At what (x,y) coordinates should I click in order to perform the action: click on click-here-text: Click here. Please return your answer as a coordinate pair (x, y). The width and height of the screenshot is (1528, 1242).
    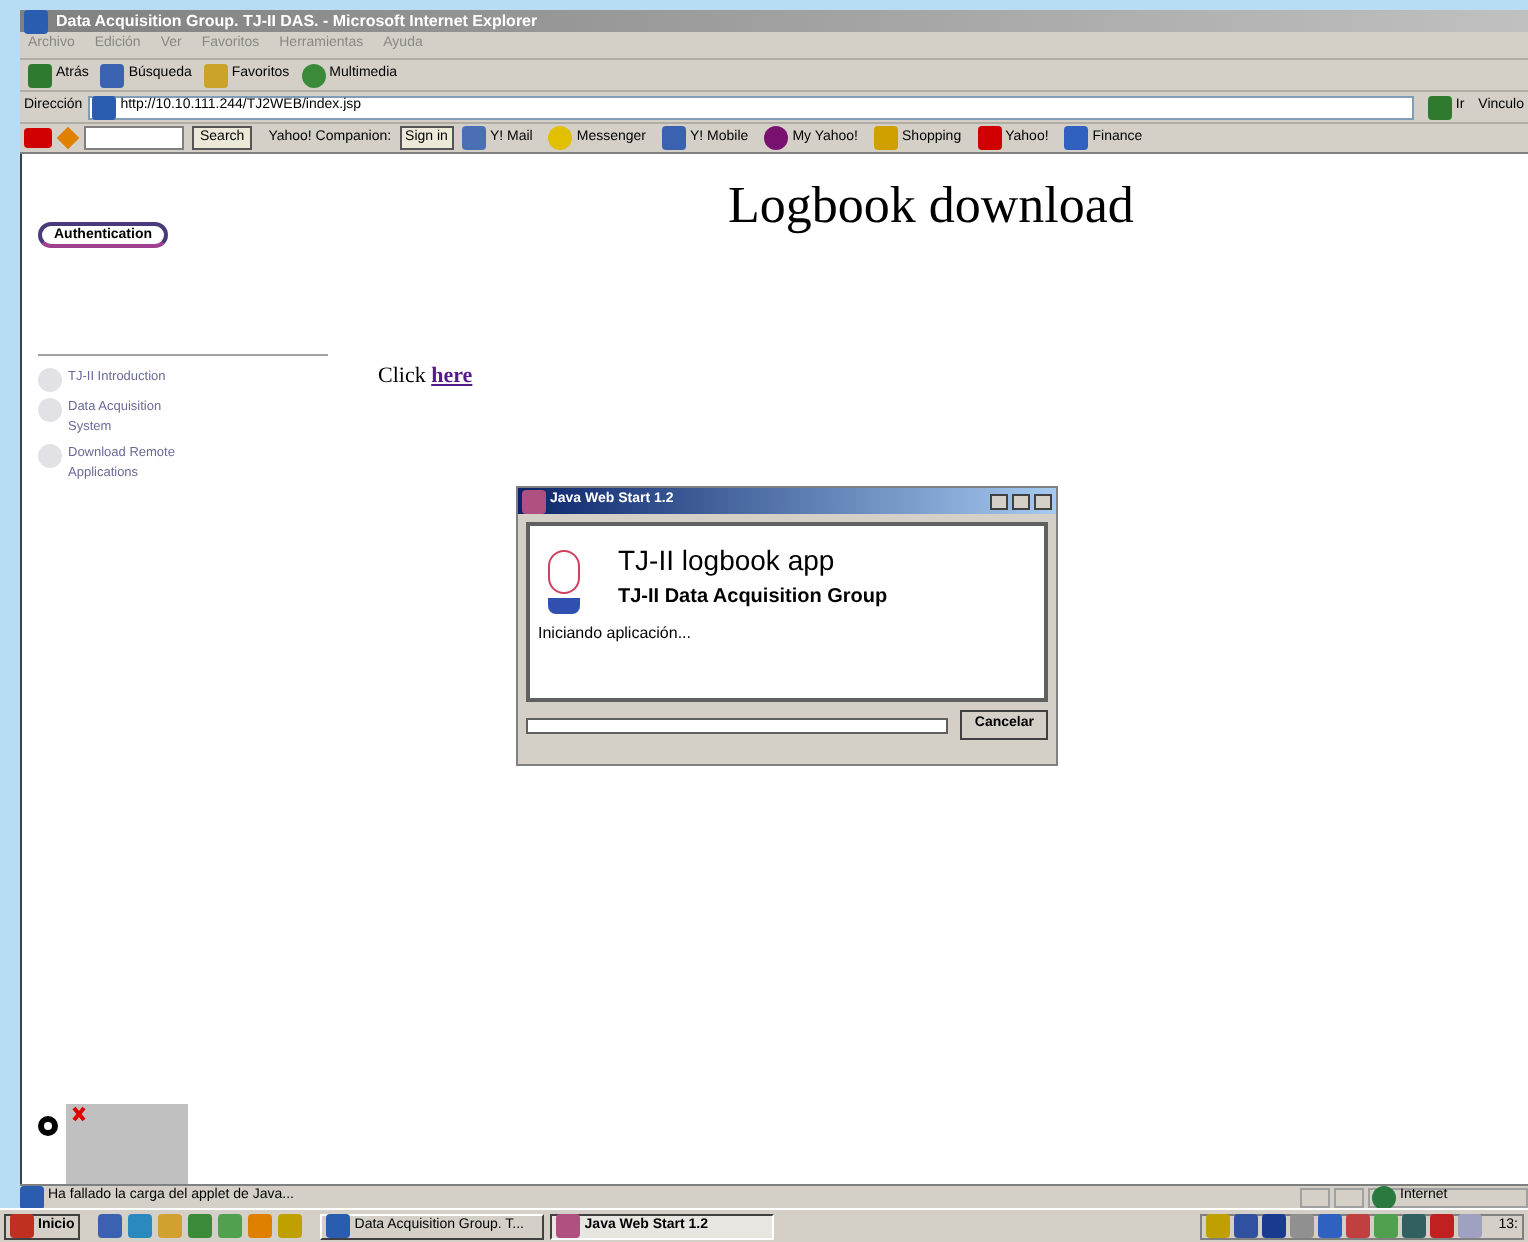
    Looking at the image, I should click on (426, 377).